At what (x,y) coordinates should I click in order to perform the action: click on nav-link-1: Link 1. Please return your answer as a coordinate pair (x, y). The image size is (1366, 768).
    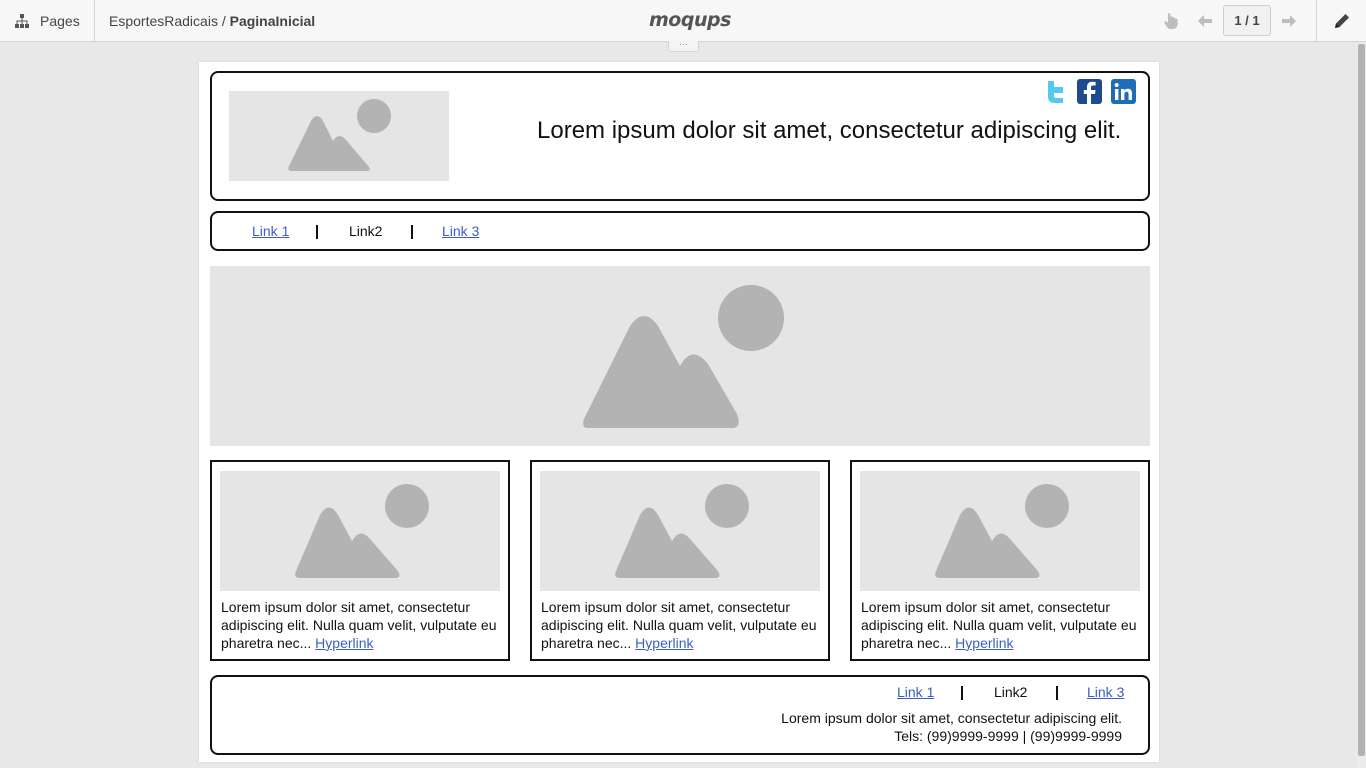
    Looking at the image, I should click on (270, 231).